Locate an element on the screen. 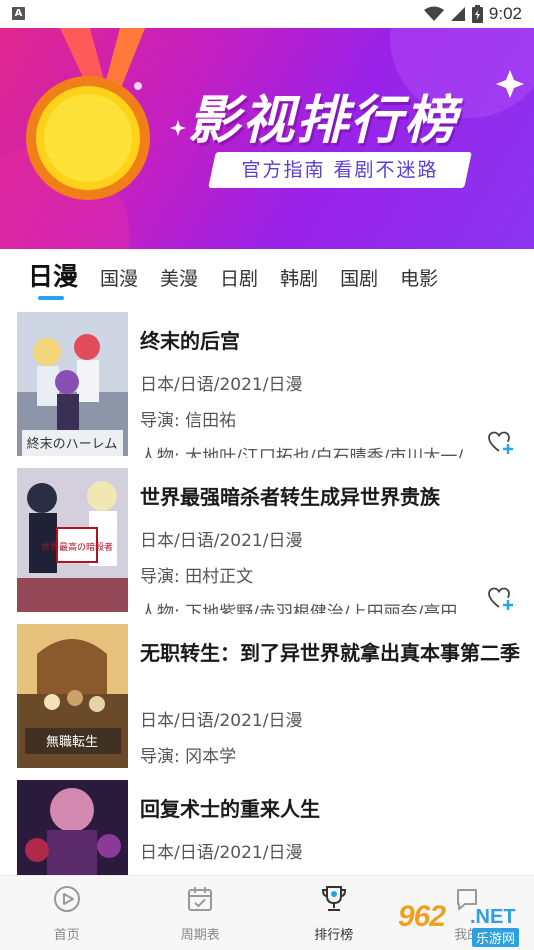 This screenshot has width=534, height=950. wifi-icon is located at coordinates (433, 13).